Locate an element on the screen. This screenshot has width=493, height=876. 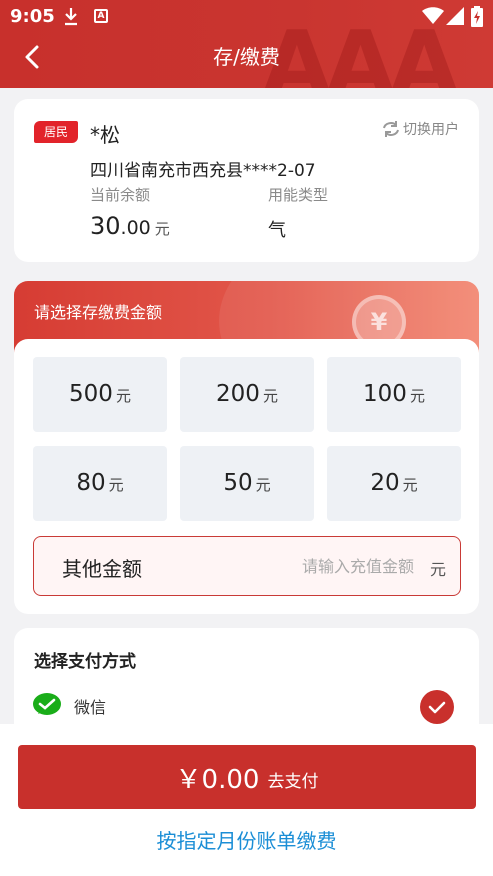
switch-icon is located at coordinates (391, 129).